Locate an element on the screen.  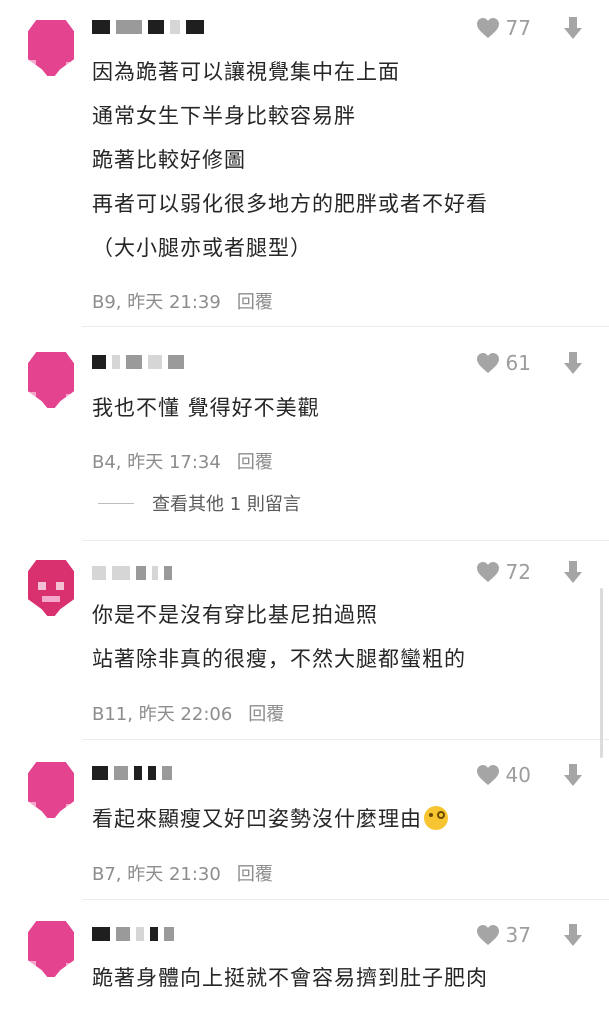
floor-and-time: B4, 昨天 17:34 is located at coordinates (156, 462).